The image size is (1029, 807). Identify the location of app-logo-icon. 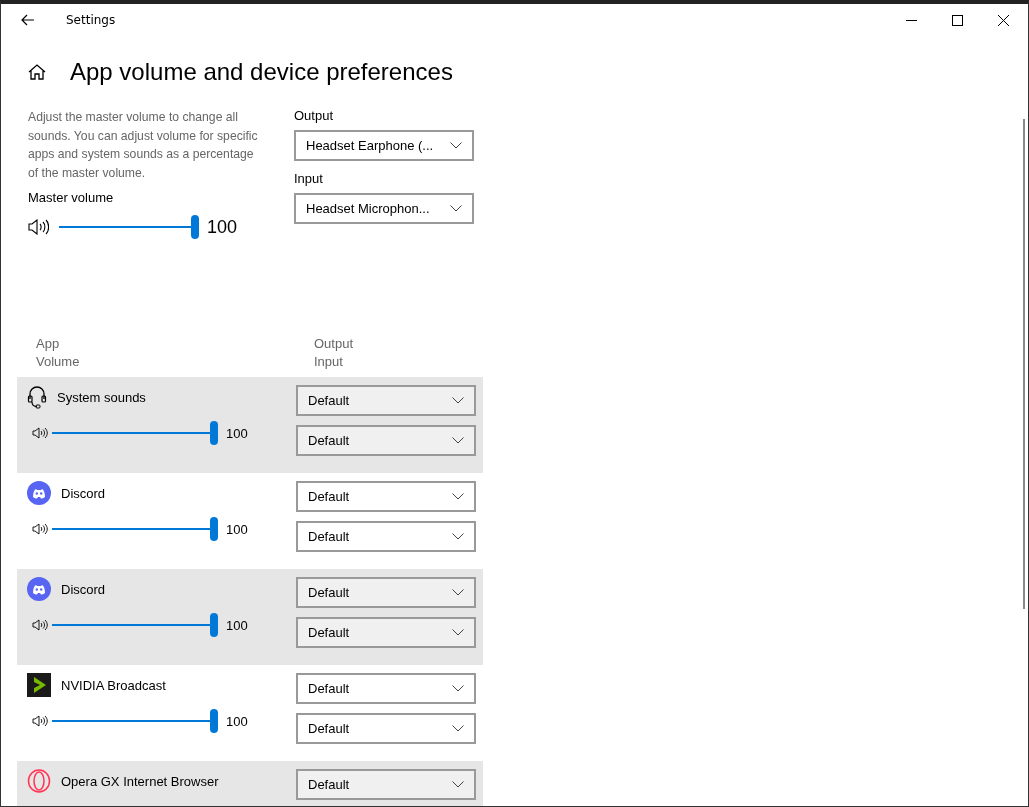
(39, 685).